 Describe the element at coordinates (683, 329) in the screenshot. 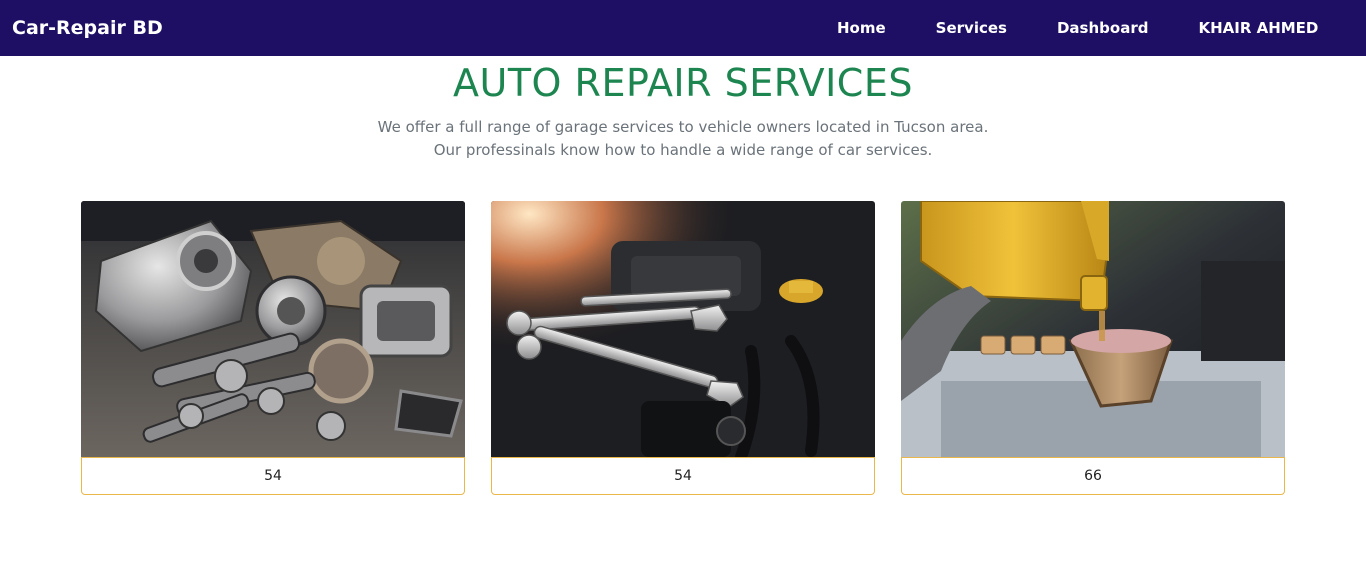

I see `engine-wrenches-image` at that location.